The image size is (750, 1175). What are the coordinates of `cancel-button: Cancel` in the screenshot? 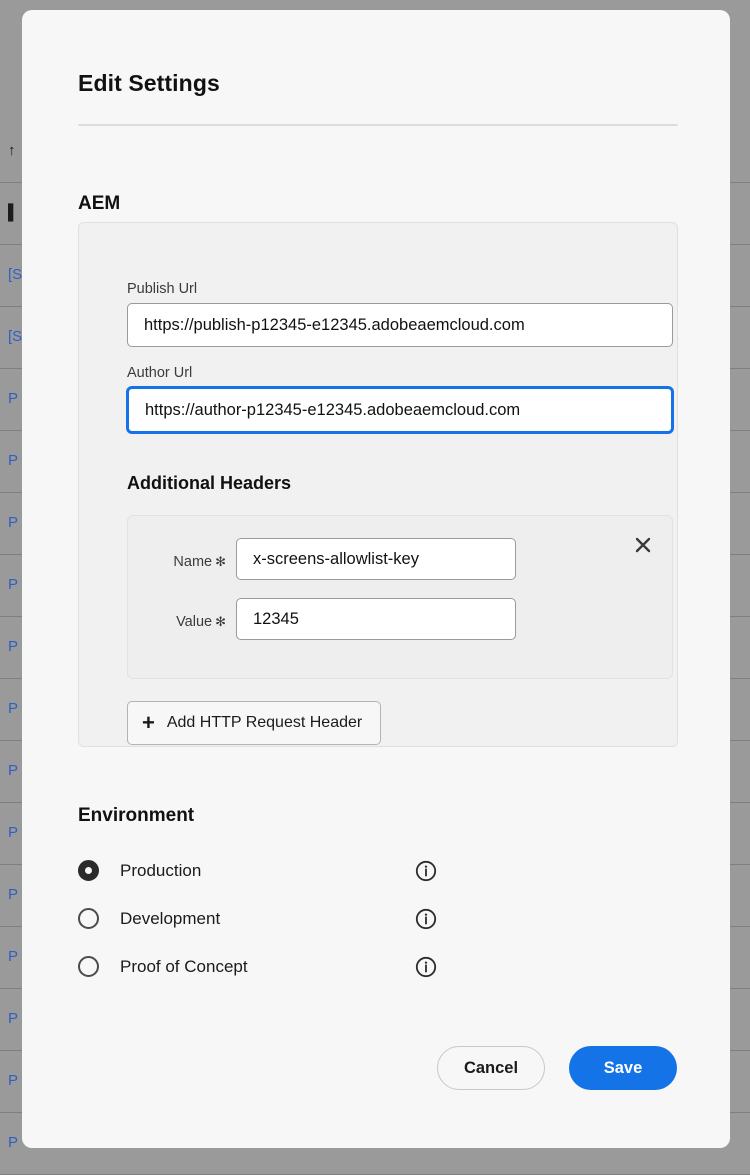 It's located at (491, 1068).